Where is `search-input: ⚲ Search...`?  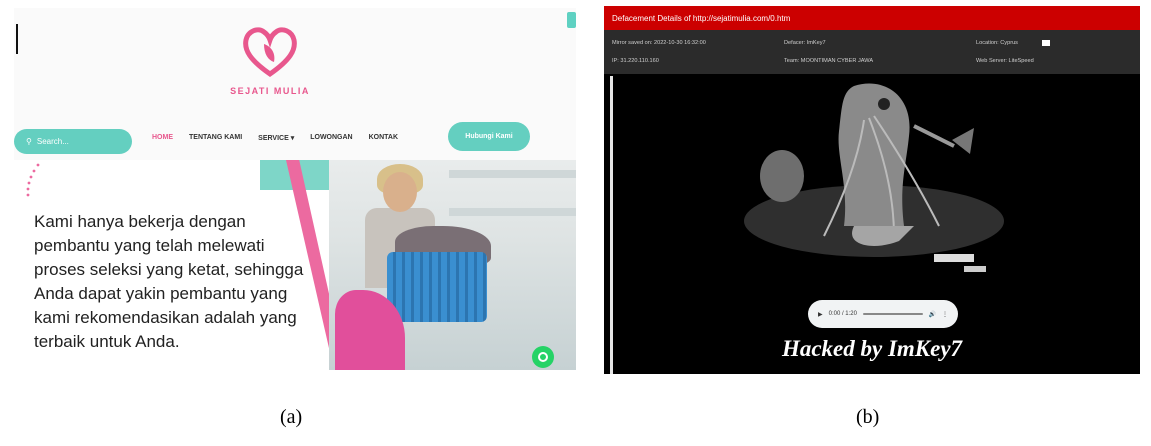 search-input: ⚲ Search... is located at coordinates (73, 141).